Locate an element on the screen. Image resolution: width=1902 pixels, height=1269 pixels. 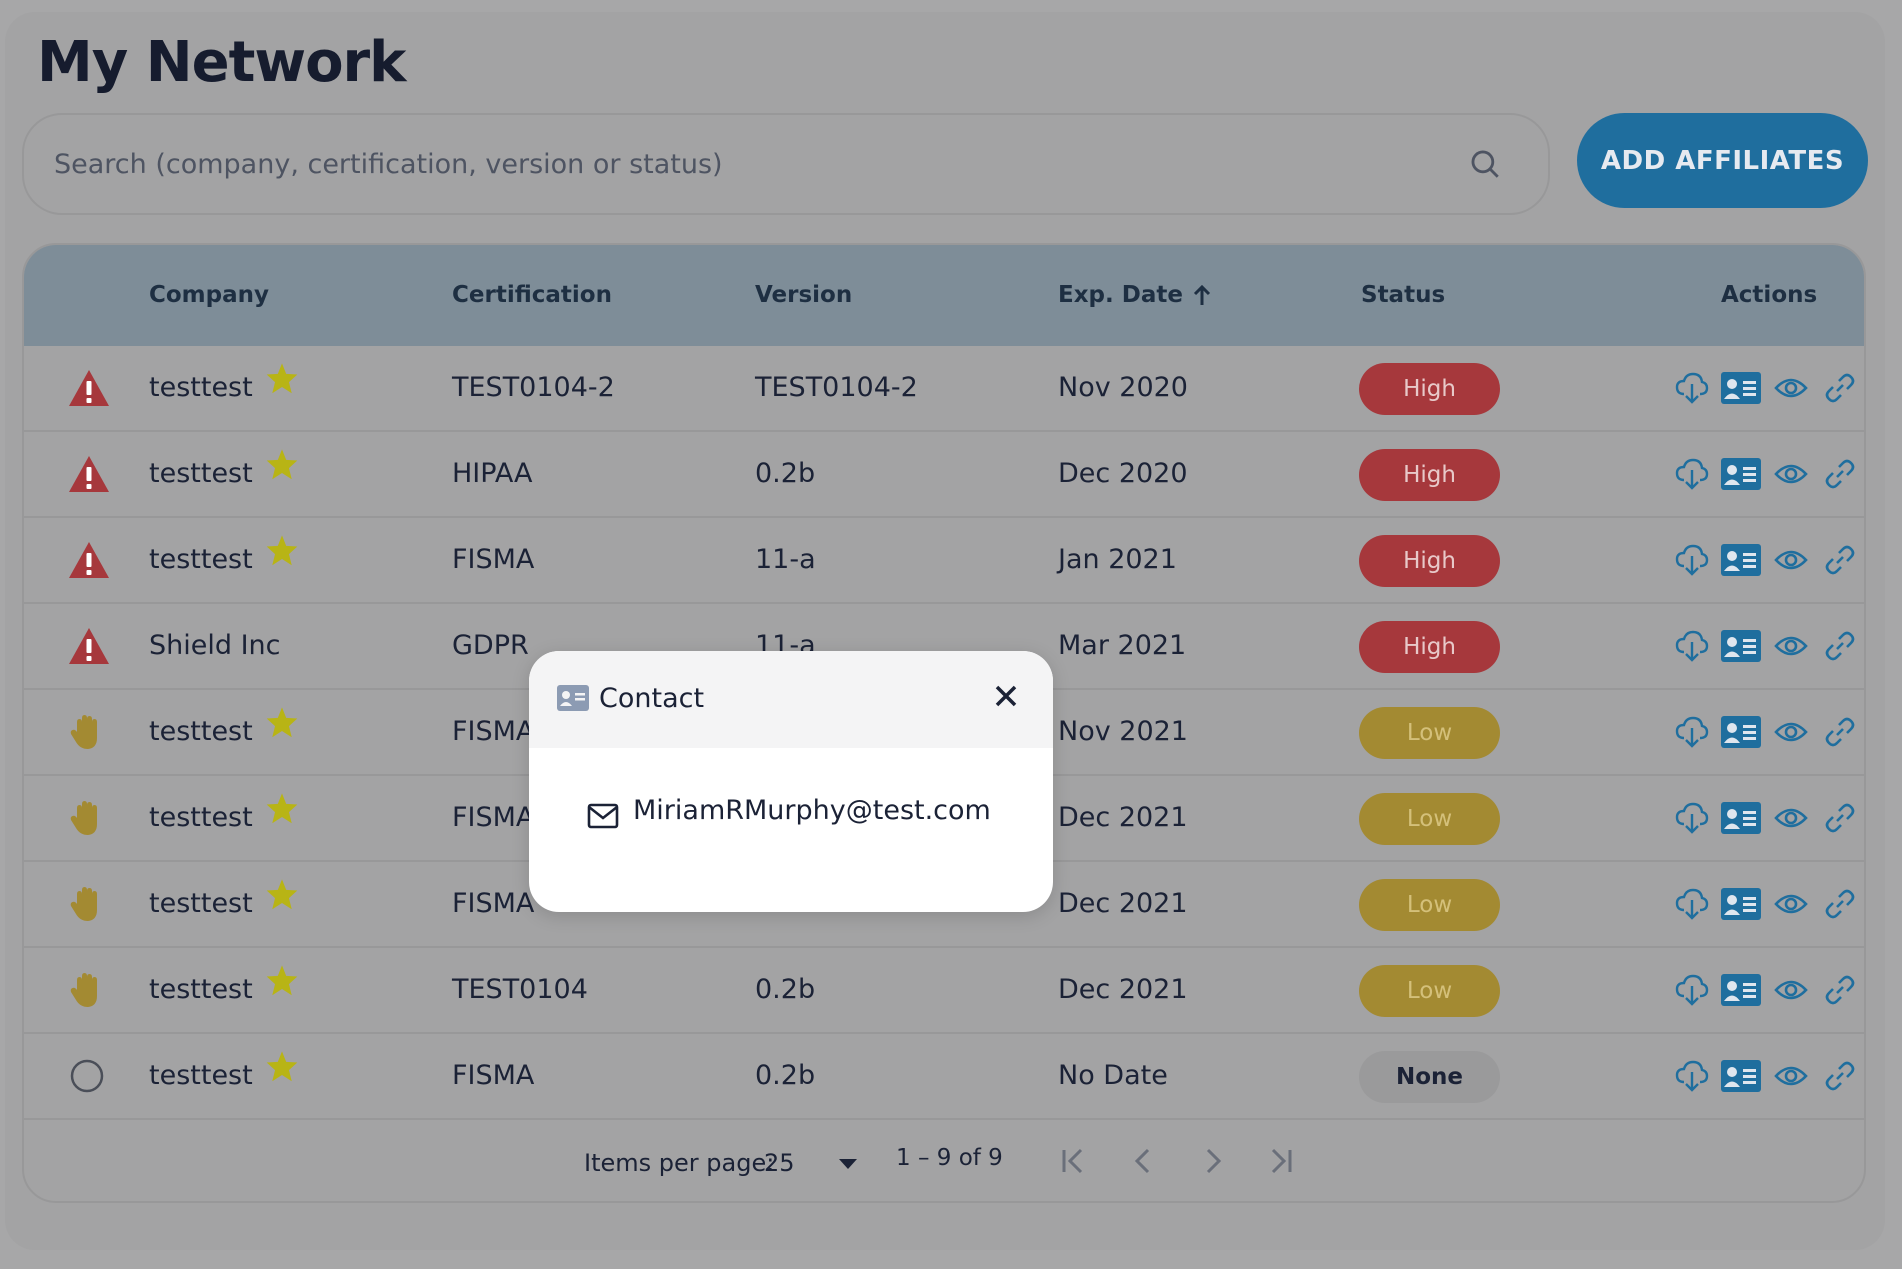
certification-cell: GDPR is located at coordinates (490, 645).